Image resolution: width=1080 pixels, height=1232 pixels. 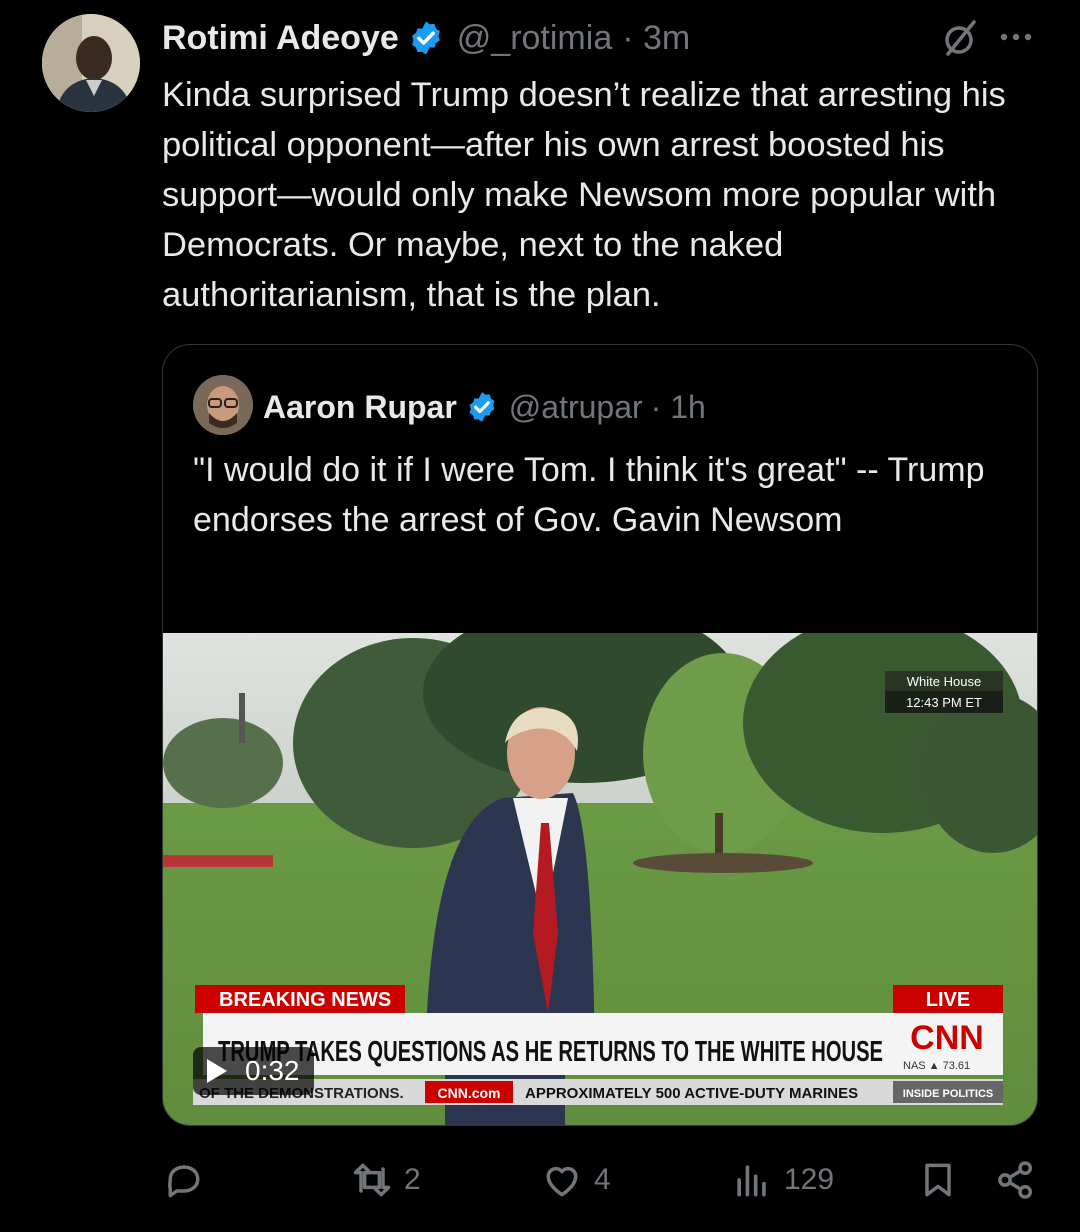 I want to click on quoted-author-name: Aaron Rupar, so click(x=360, y=407).